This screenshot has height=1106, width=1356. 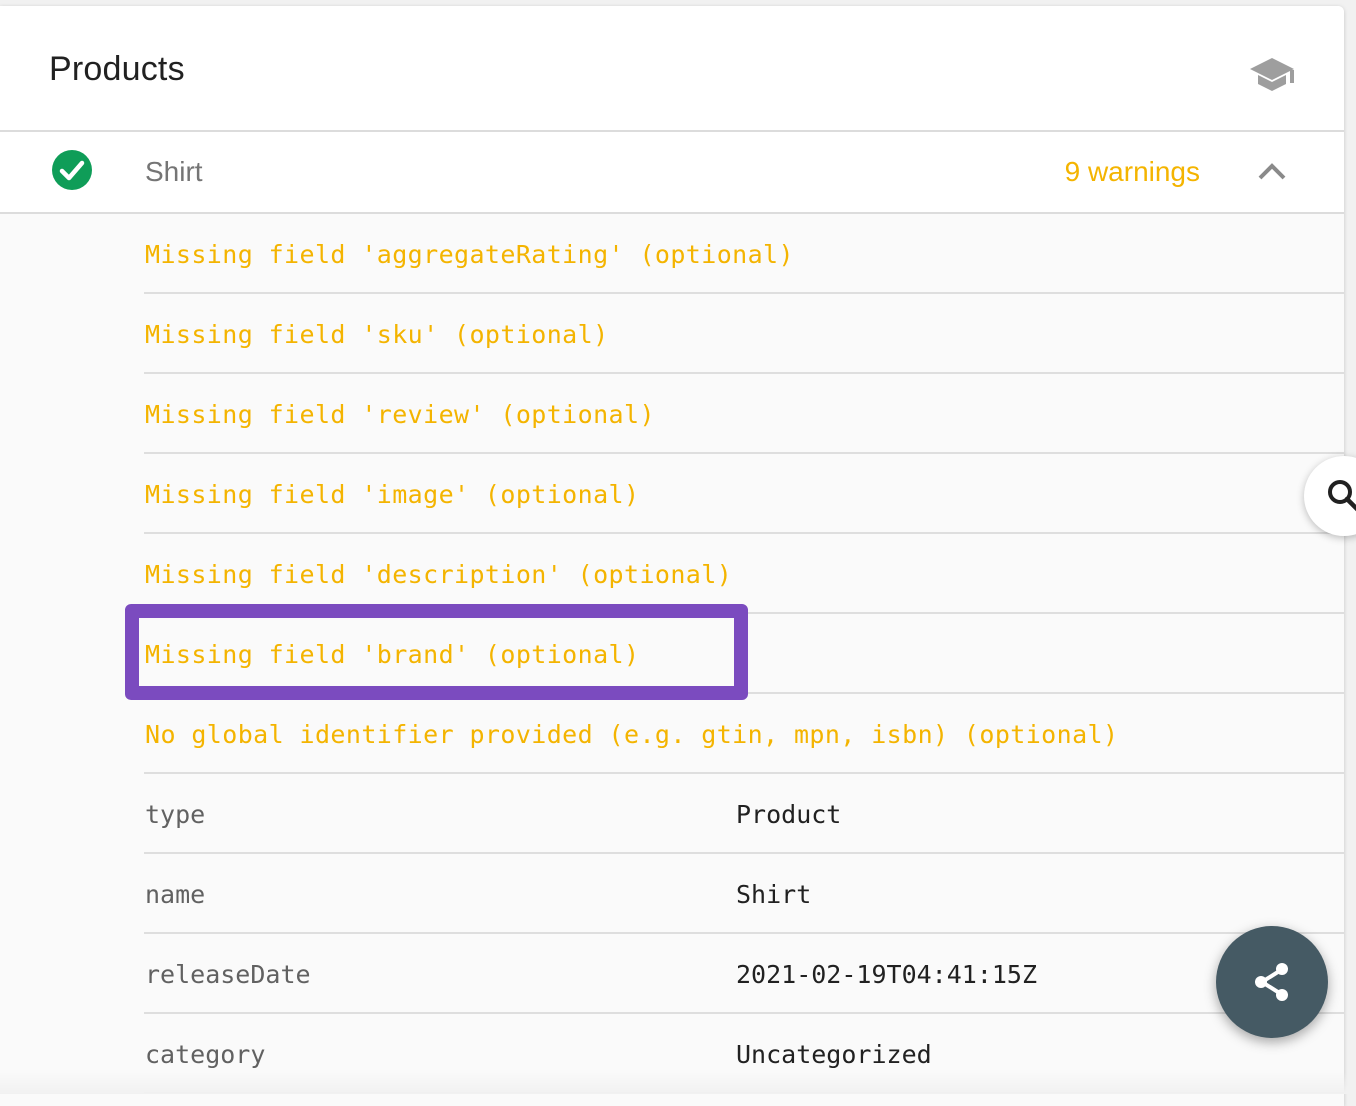 What do you see at coordinates (678, 1083) in the screenshot?
I see `bottom-fade` at bounding box center [678, 1083].